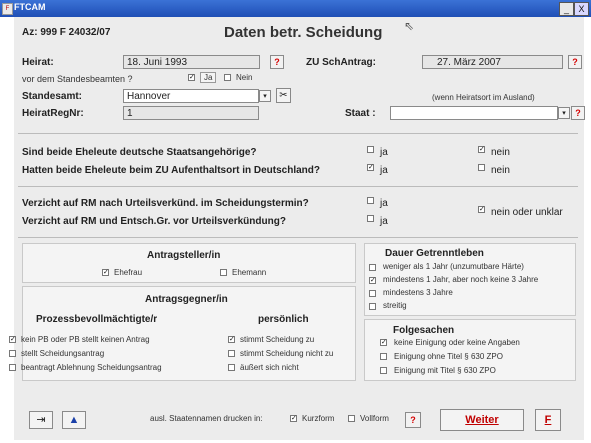 Image resolution: width=591 pixels, height=443 pixels. I want to click on heirat-help-button: ?, so click(277, 62).